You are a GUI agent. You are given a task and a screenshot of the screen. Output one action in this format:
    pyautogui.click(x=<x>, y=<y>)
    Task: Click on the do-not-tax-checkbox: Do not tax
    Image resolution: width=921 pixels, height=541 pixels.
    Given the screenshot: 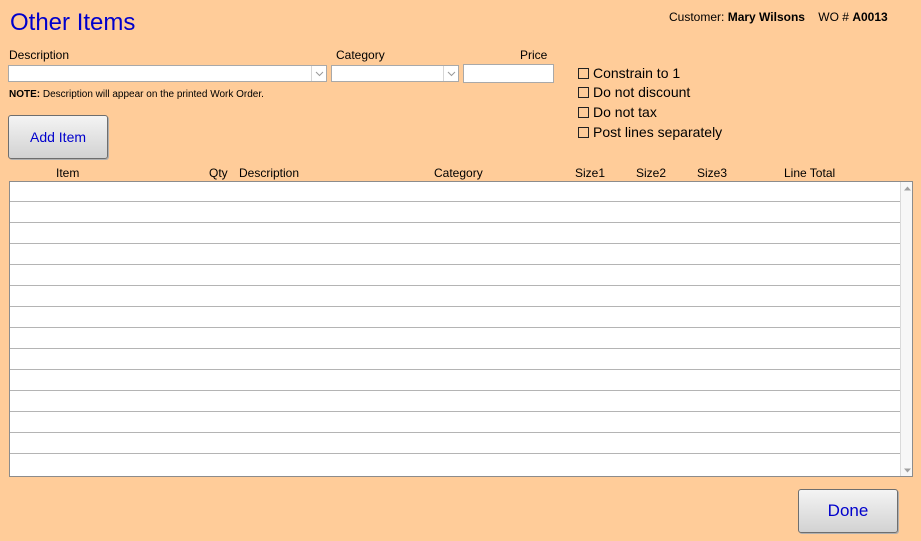 What is the action you would take?
    pyautogui.click(x=617, y=112)
    